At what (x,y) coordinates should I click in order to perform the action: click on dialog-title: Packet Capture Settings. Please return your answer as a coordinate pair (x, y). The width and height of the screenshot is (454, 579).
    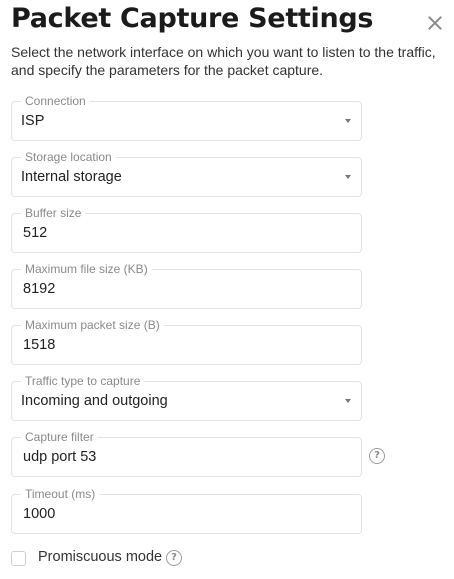
    Looking at the image, I should click on (192, 18).